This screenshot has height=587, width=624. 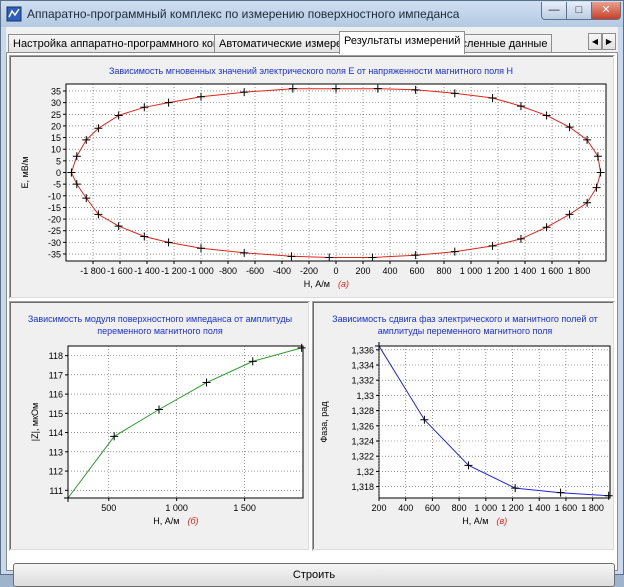 What do you see at coordinates (185, 422) in the screenshot?
I see `chart-b-plot-area` at bounding box center [185, 422].